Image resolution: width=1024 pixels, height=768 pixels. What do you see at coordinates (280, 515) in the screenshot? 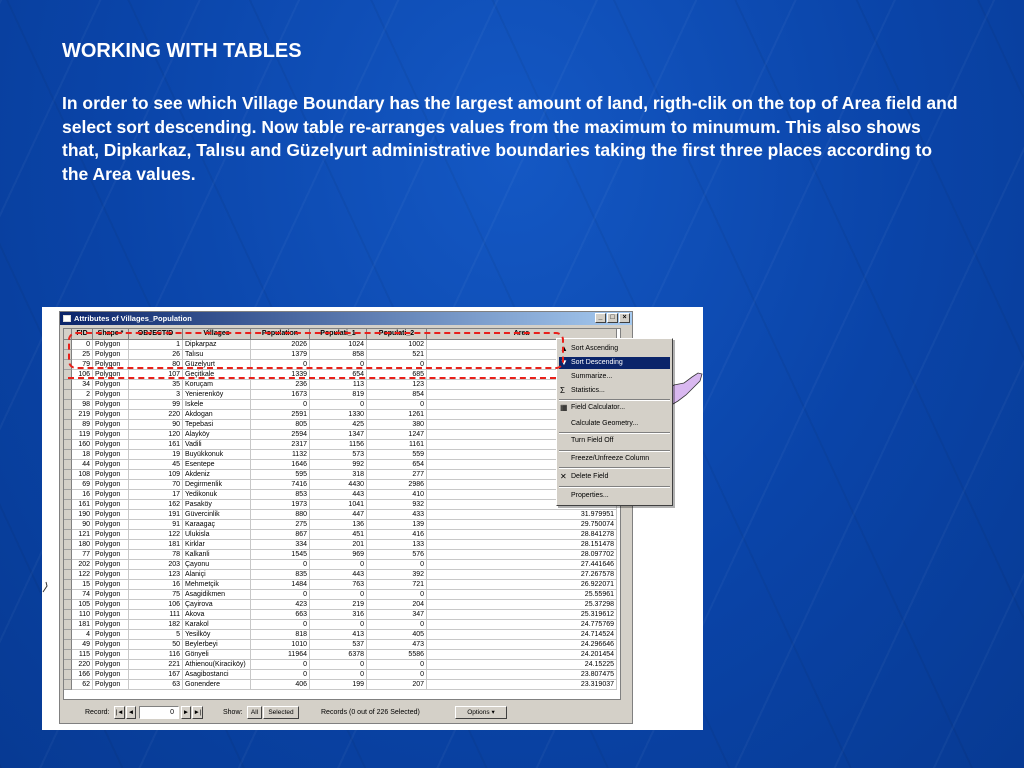
I see `table-cell: 880` at bounding box center [280, 515].